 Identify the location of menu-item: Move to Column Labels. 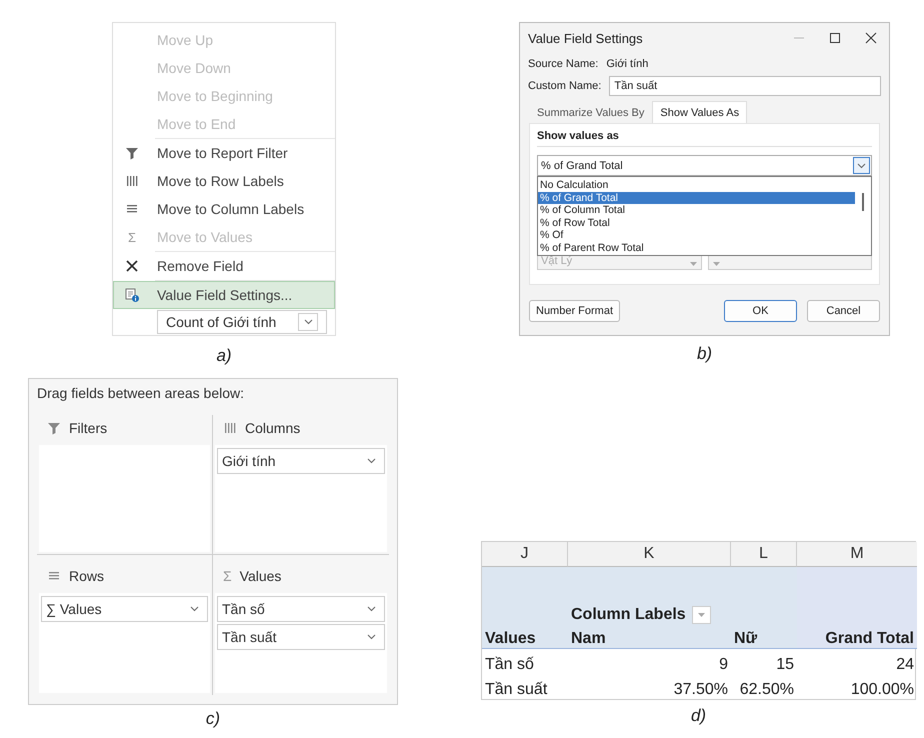
(224, 209).